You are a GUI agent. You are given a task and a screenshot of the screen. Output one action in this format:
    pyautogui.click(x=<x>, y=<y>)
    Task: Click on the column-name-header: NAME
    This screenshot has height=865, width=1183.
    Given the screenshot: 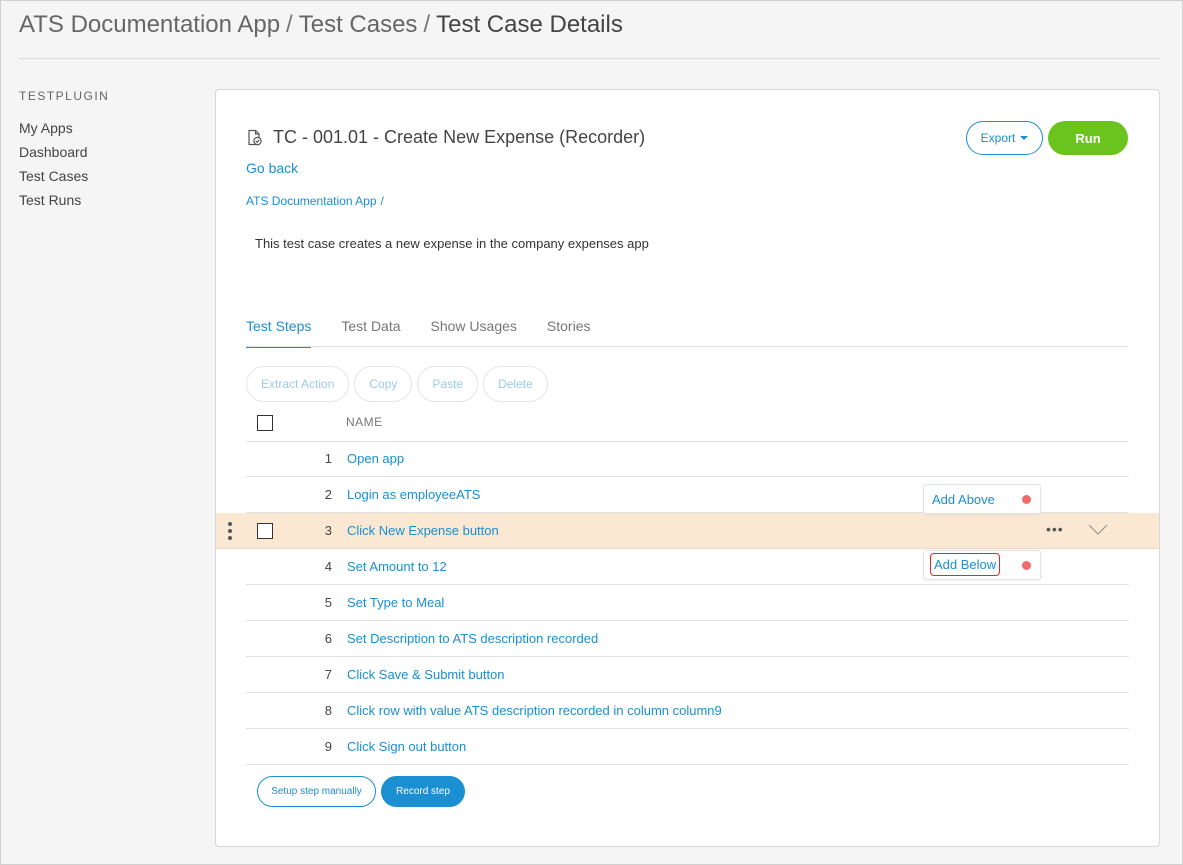 What is the action you would take?
    pyautogui.click(x=364, y=422)
    